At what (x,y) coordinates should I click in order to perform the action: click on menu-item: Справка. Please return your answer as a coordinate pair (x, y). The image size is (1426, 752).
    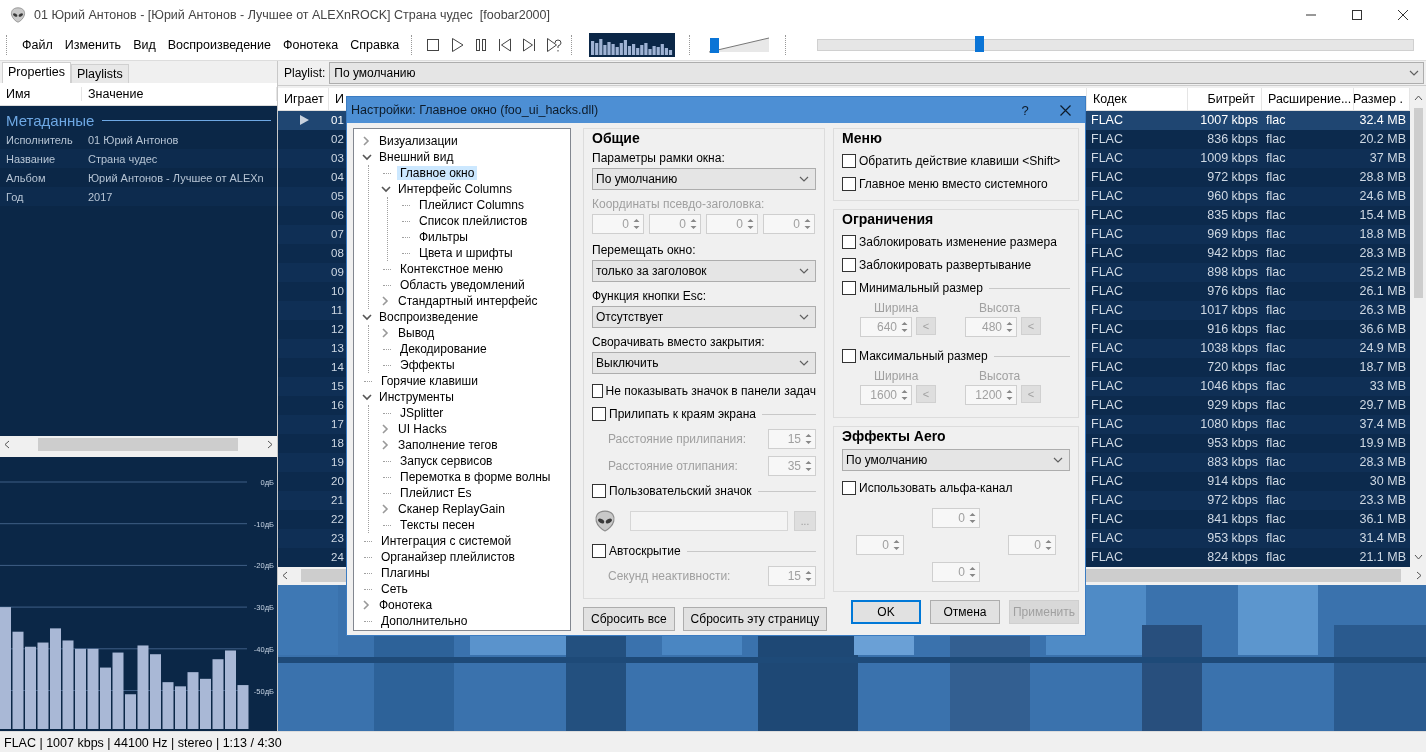
    Looking at the image, I should click on (375, 45).